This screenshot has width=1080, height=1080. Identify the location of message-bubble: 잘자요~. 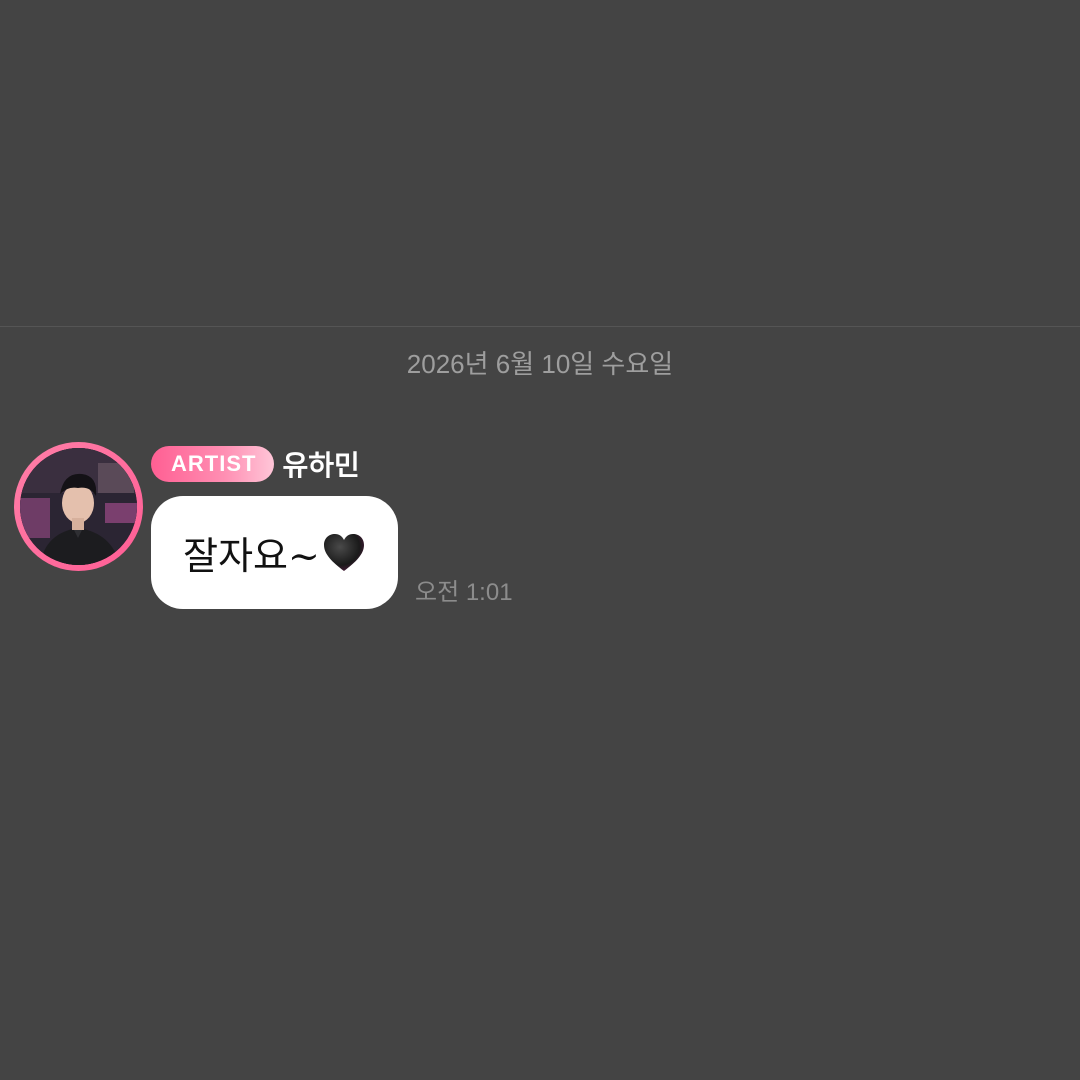
(274, 552).